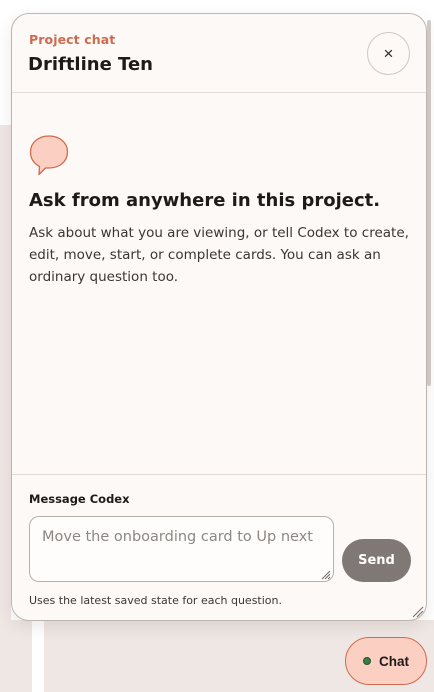 Image resolution: width=434 pixels, height=692 pixels. Describe the element at coordinates (5, 408) in the screenshot. I see `background-panel` at that location.